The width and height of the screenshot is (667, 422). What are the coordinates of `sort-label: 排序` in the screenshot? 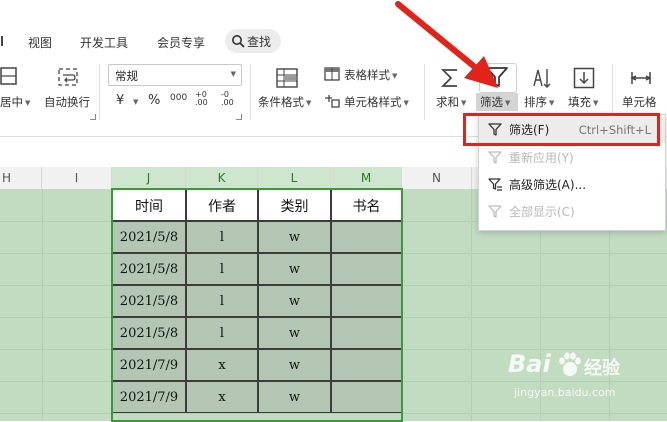 It's located at (535, 102).